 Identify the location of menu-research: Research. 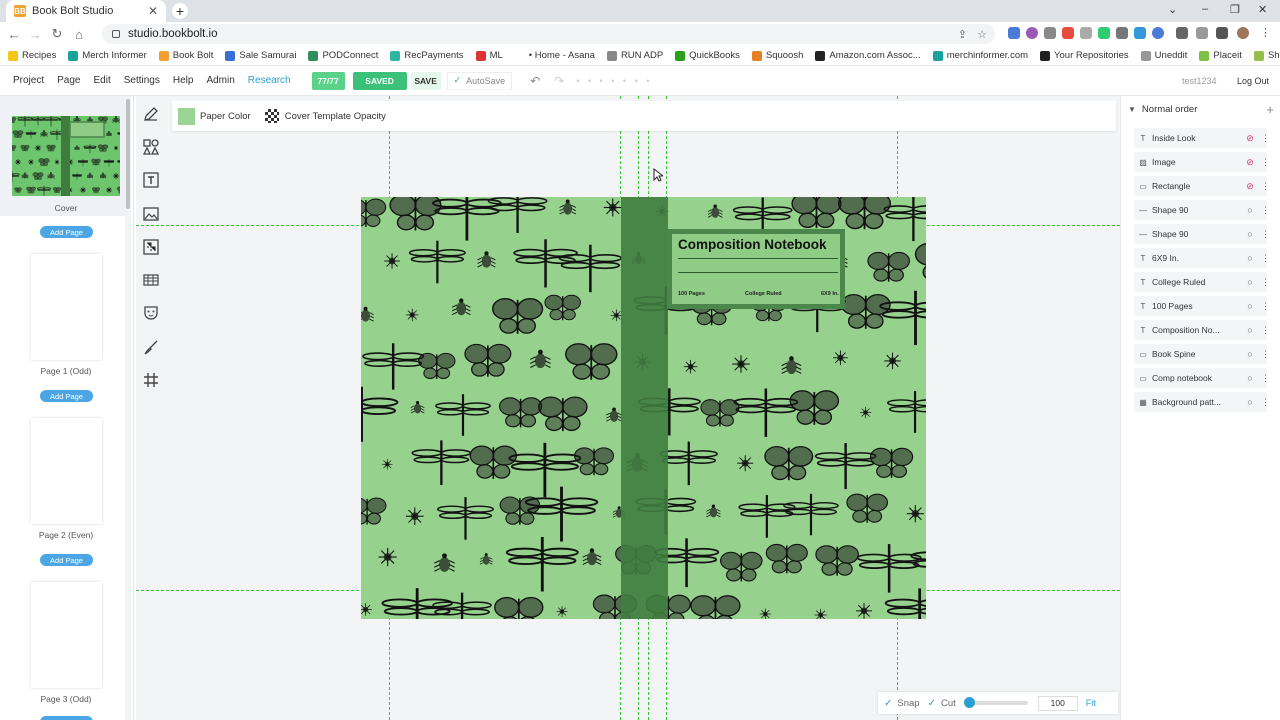
(269, 80).